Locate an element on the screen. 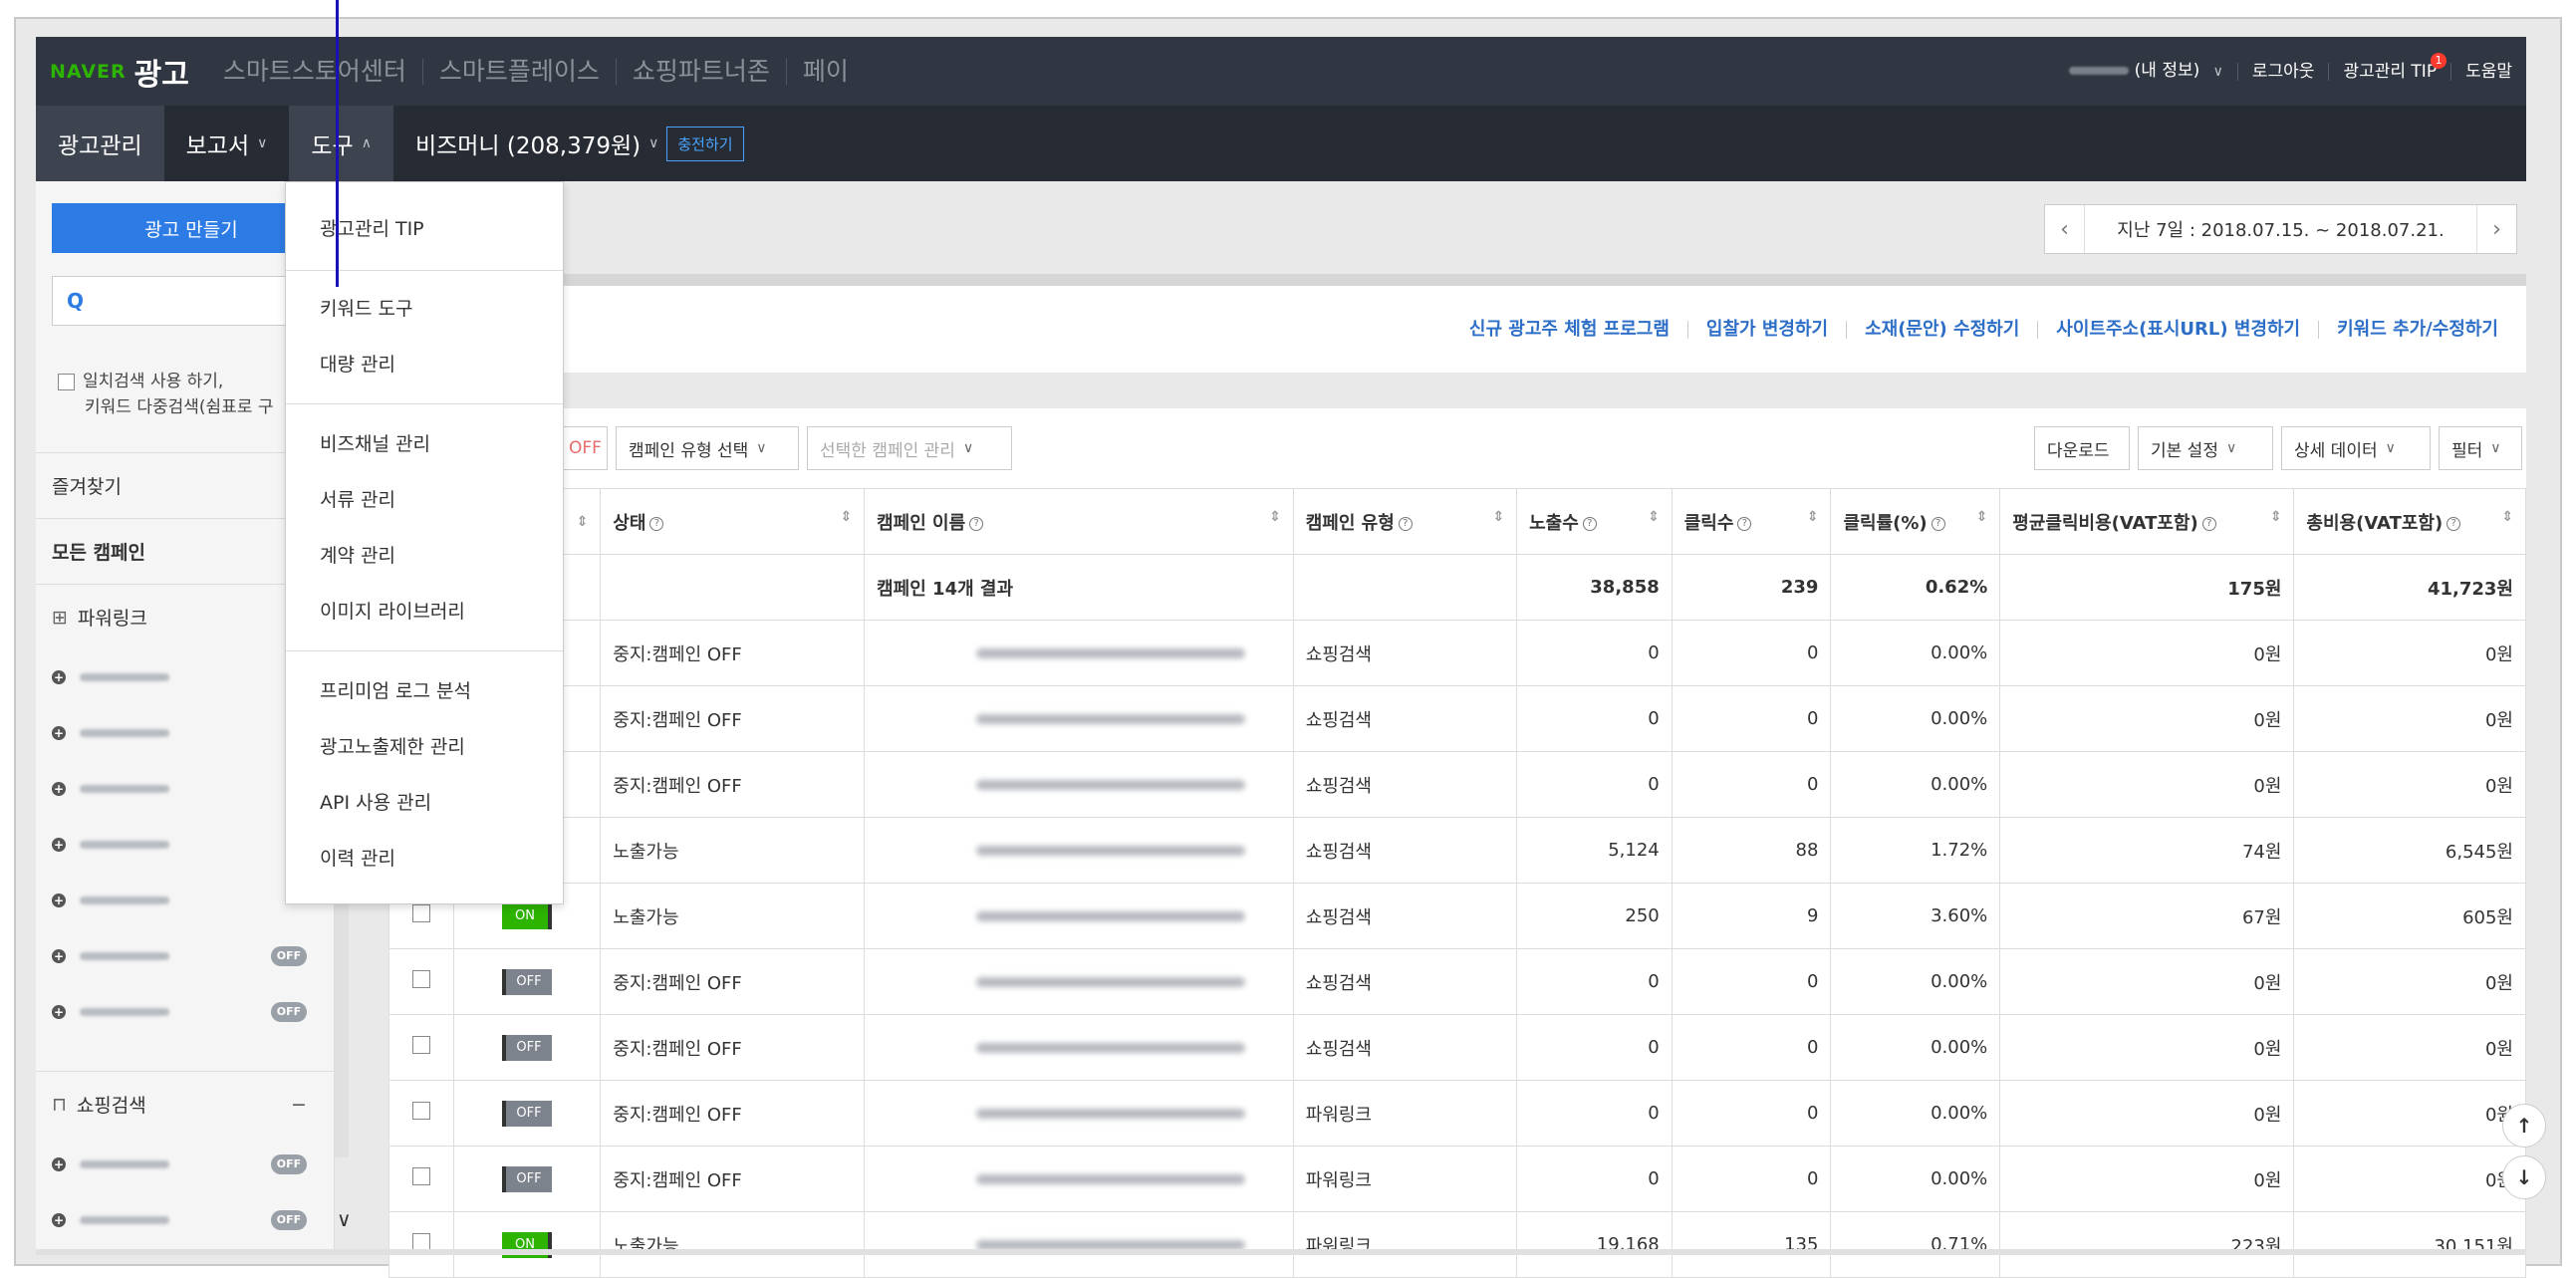 Image resolution: width=2576 pixels, height=1278 pixels. header-avg-cpc: 평균클릭비용(VAT포함)? ⇕ is located at coordinates (2147, 521).